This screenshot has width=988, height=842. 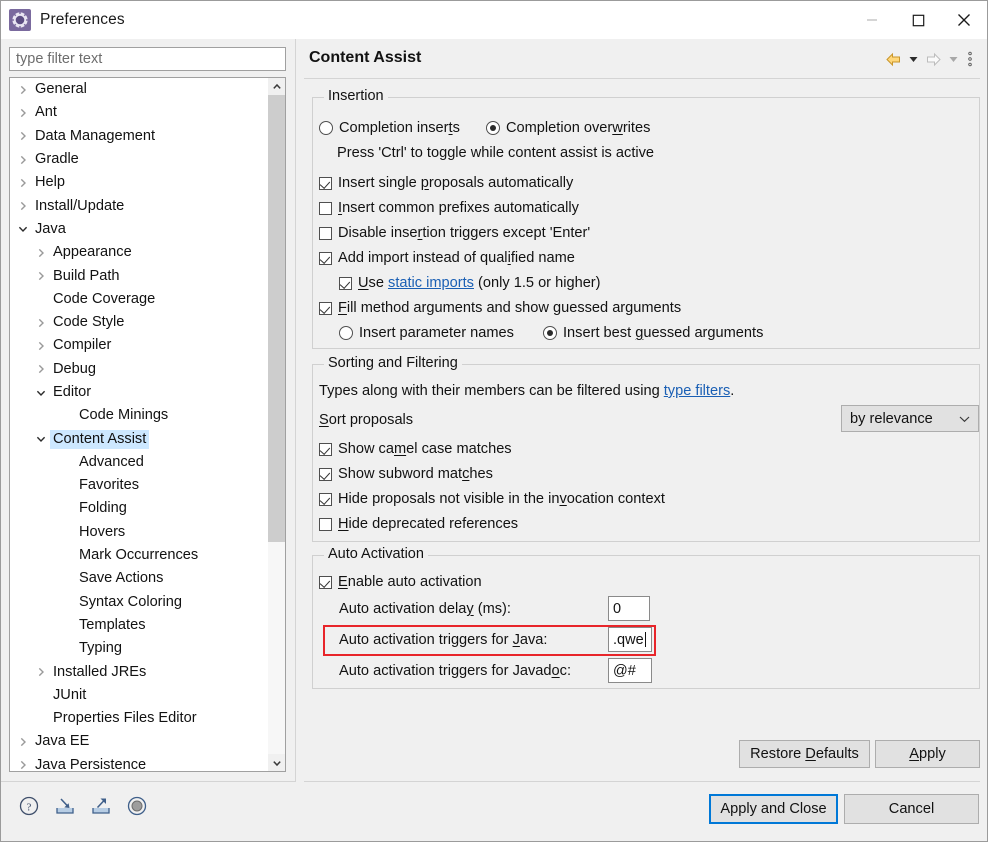 I want to click on tree-item-help: Help, so click(x=139, y=182).